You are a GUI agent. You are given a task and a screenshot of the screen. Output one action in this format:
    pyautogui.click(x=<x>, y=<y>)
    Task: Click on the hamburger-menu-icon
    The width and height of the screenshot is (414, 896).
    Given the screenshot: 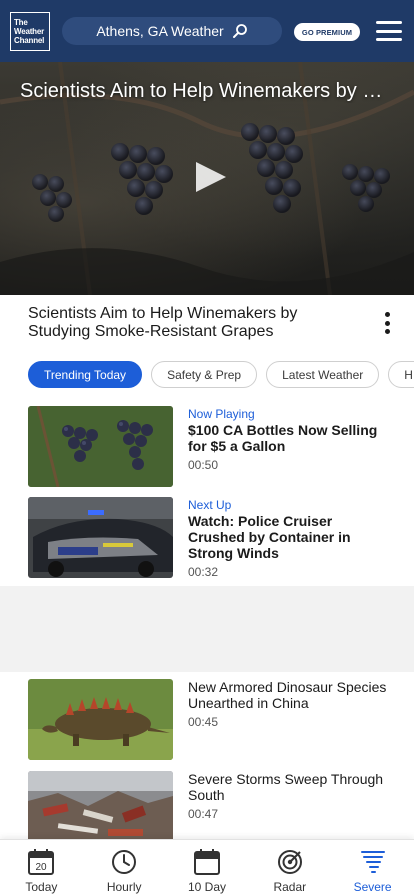 What is the action you would take?
    pyautogui.click(x=389, y=31)
    